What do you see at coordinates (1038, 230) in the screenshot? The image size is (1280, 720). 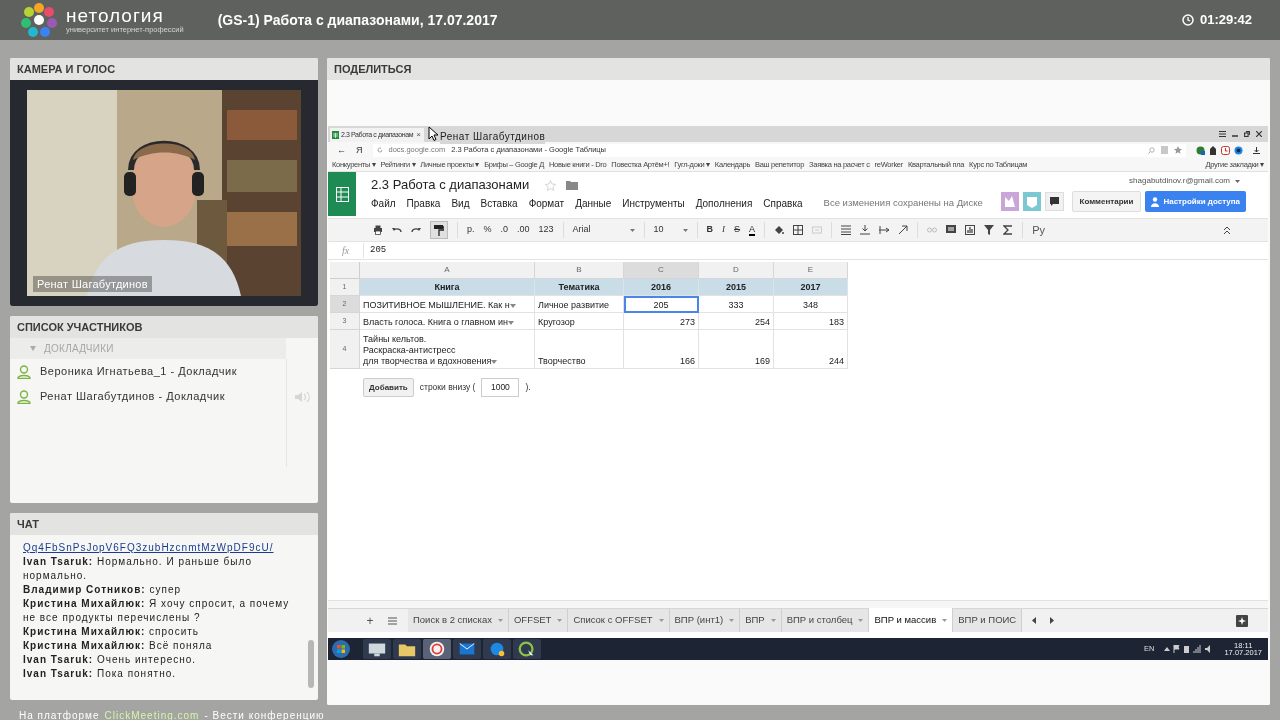 I see `input-tools-button: Ру` at bounding box center [1038, 230].